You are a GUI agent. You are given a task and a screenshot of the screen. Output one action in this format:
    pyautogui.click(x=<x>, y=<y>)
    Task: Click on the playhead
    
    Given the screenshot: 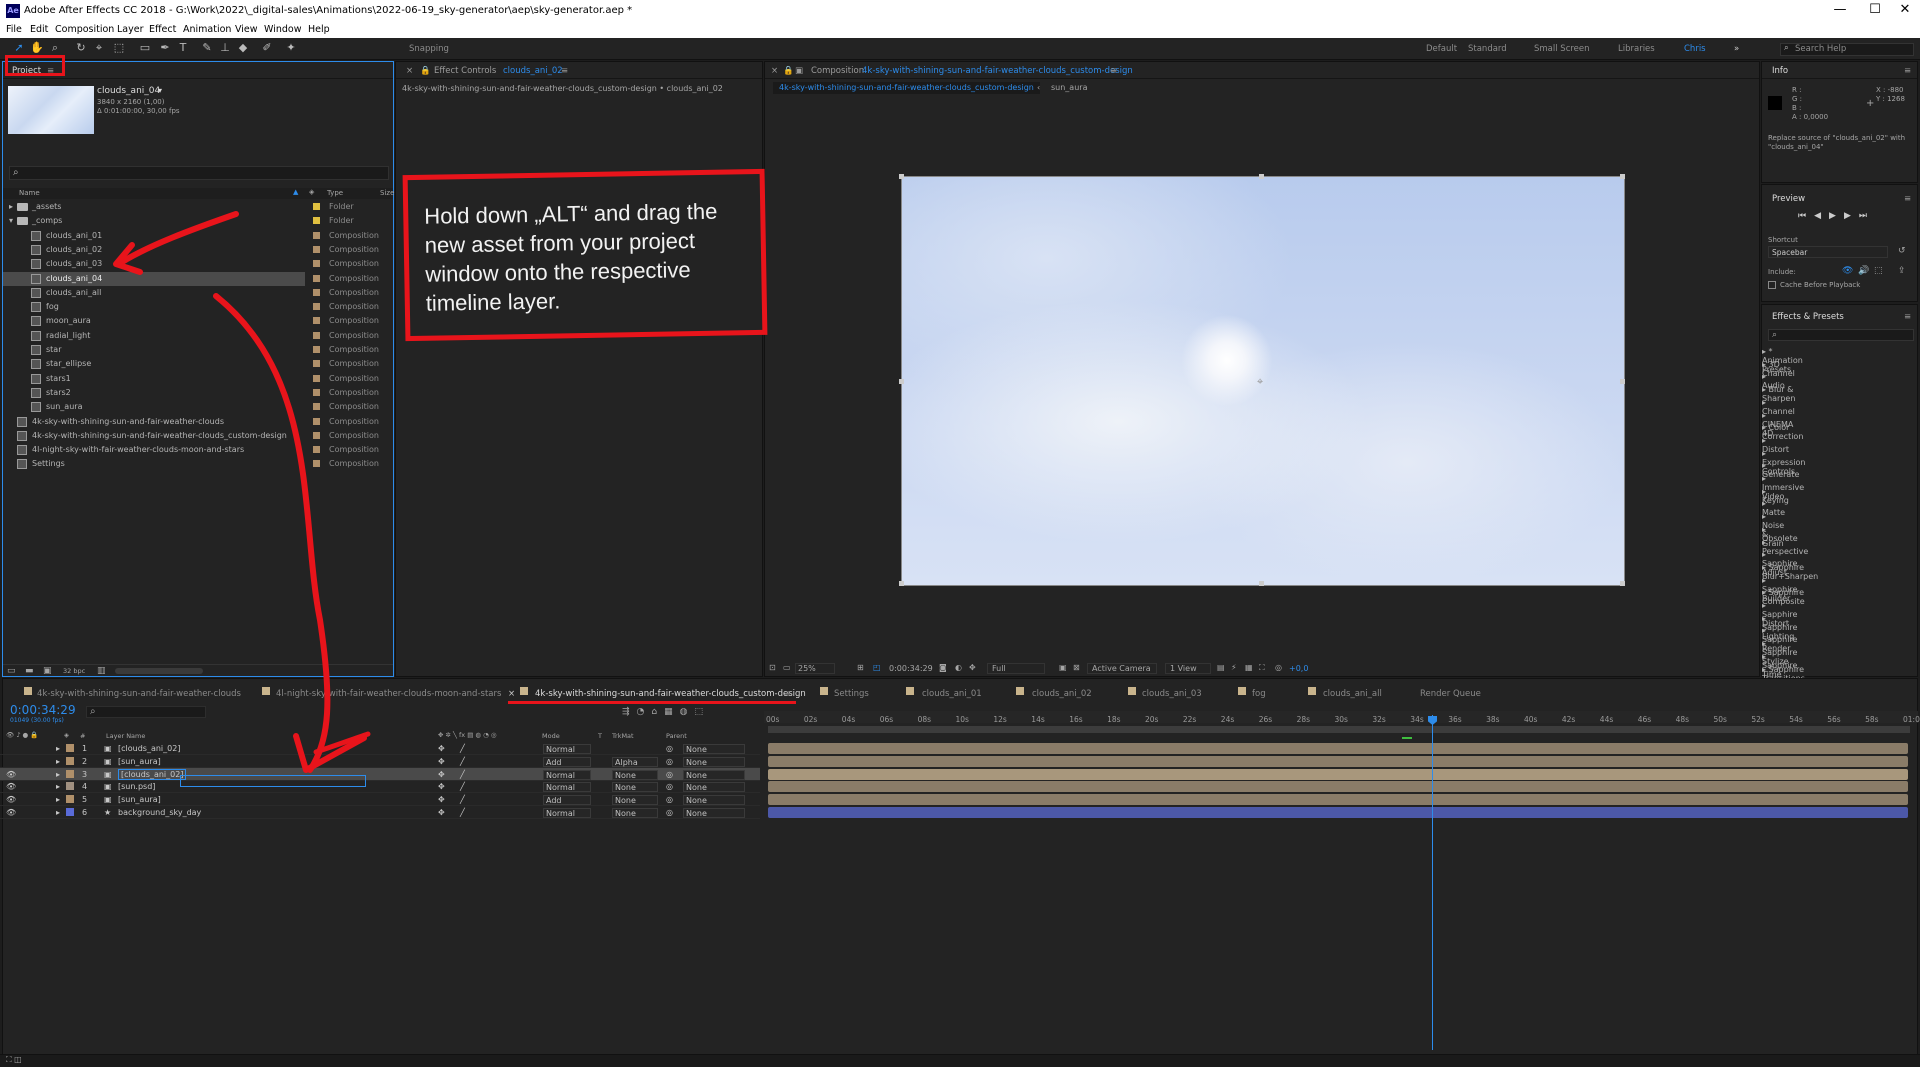 What is the action you would take?
    pyautogui.click(x=1432, y=882)
    